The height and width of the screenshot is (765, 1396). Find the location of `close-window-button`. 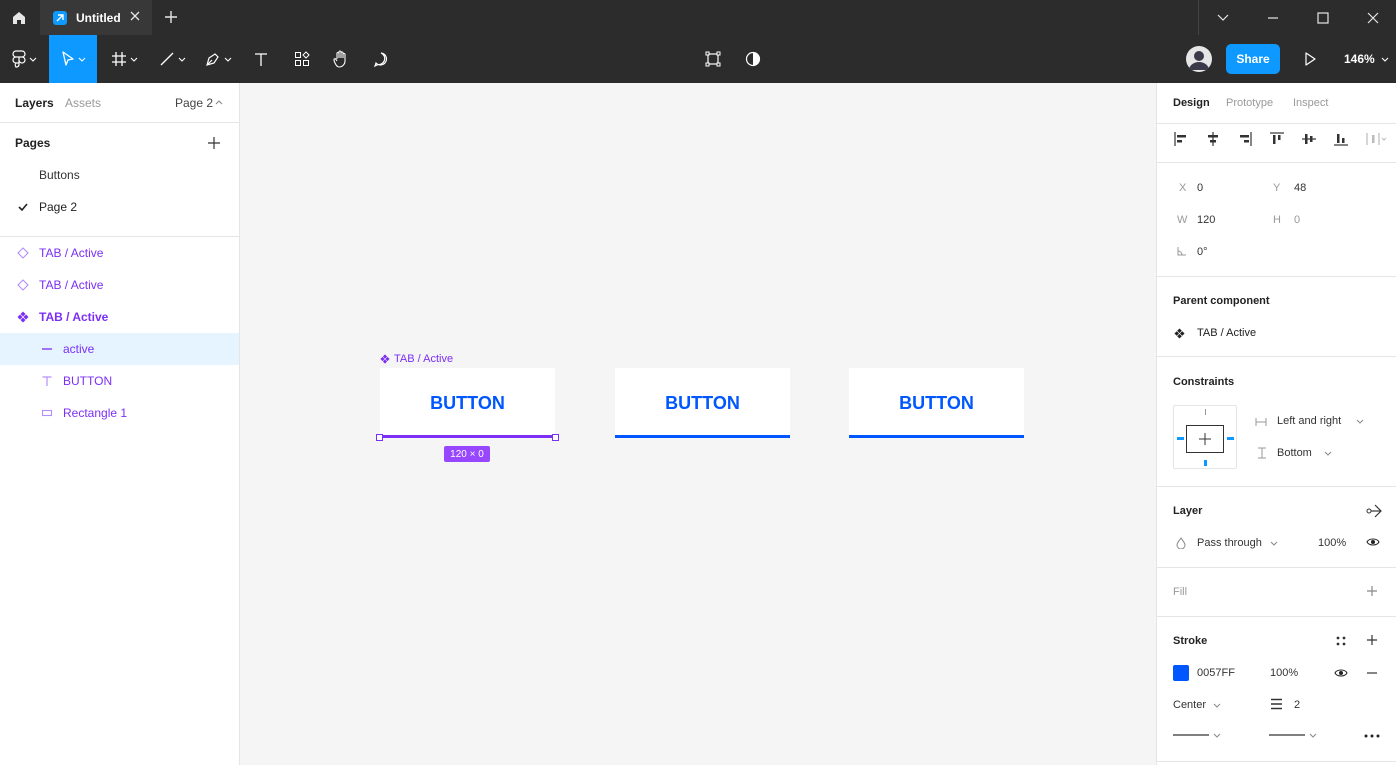

close-window-button is located at coordinates (1372, 17).